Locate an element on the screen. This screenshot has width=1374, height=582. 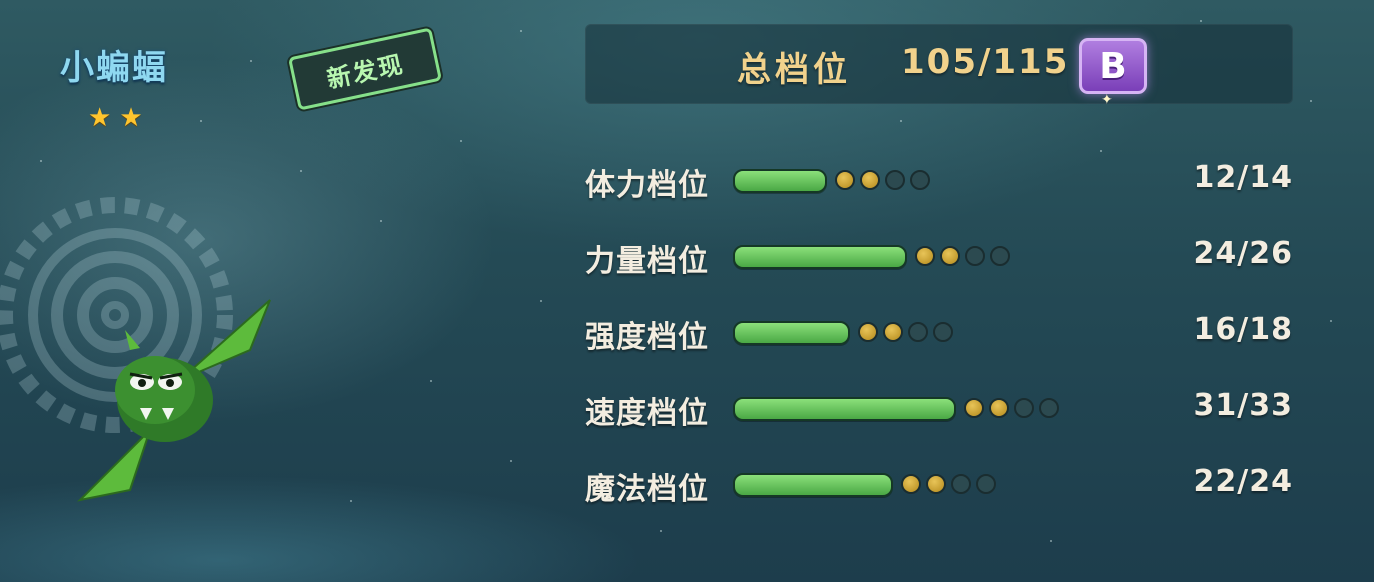
stat-label: 速度档位 is located at coordinates (647, 413).